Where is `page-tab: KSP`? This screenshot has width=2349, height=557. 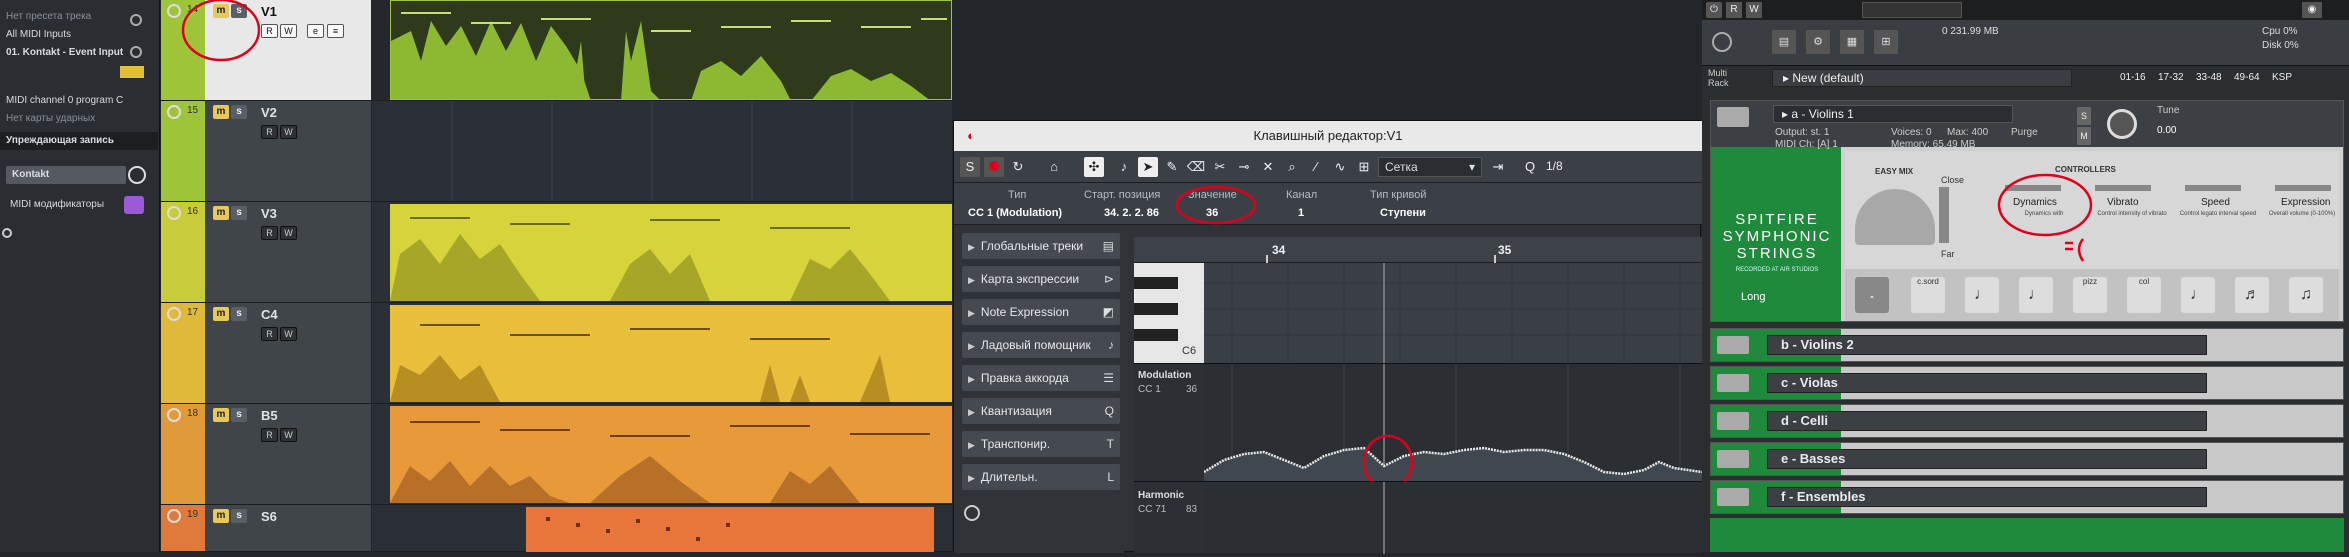
page-tab: KSP is located at coordinates (2282, 77).